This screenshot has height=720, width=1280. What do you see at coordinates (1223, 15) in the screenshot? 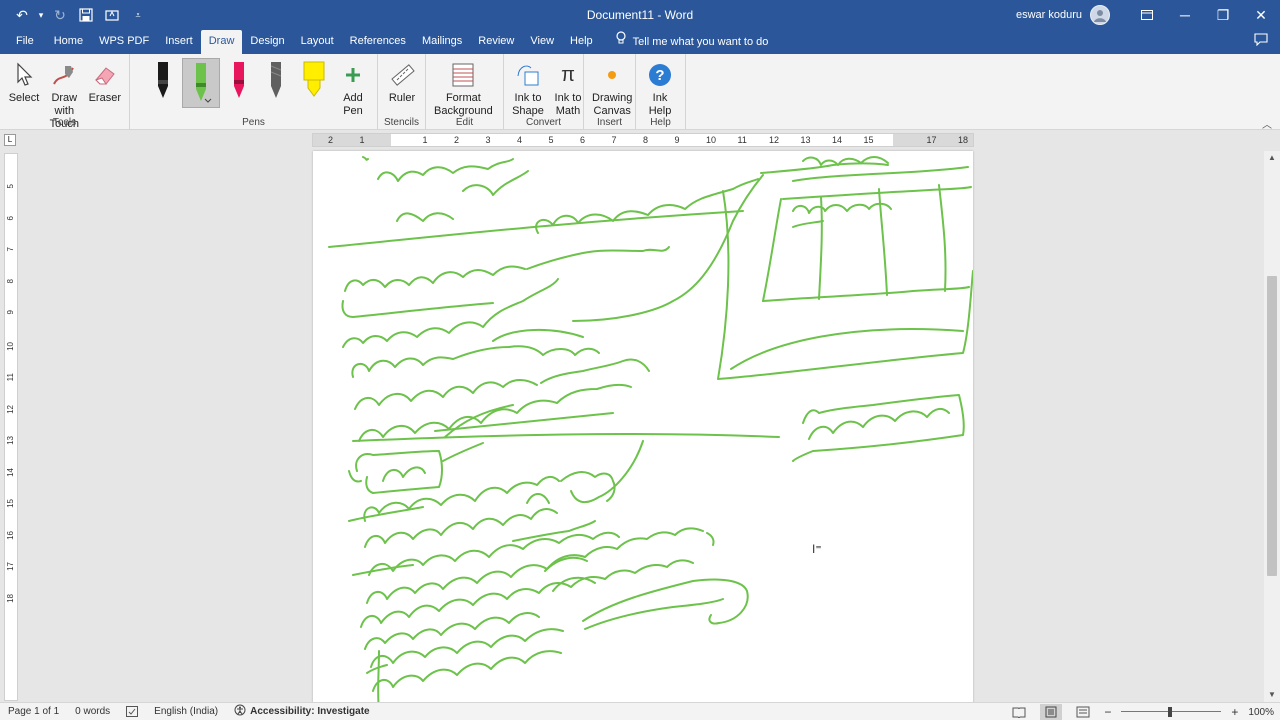
I see `restore-icon: ❐` at bounding box center [1223, 15].